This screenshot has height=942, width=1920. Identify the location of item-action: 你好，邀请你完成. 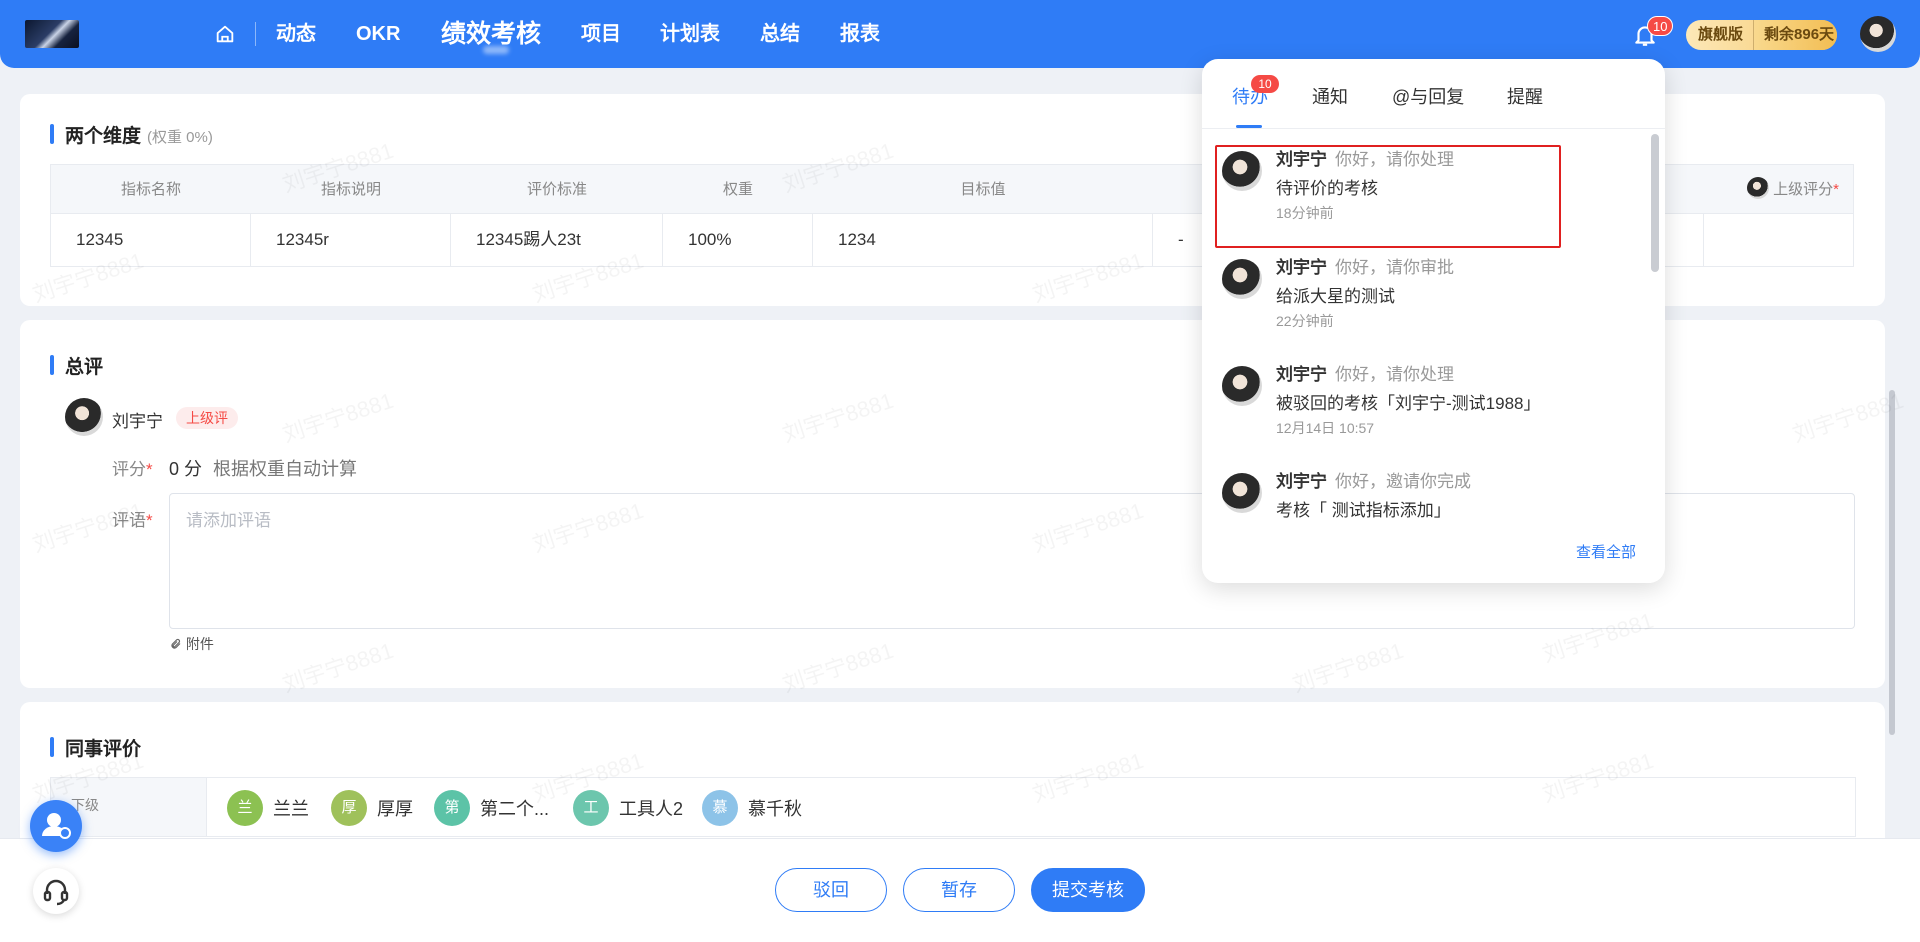
(1403, 481).